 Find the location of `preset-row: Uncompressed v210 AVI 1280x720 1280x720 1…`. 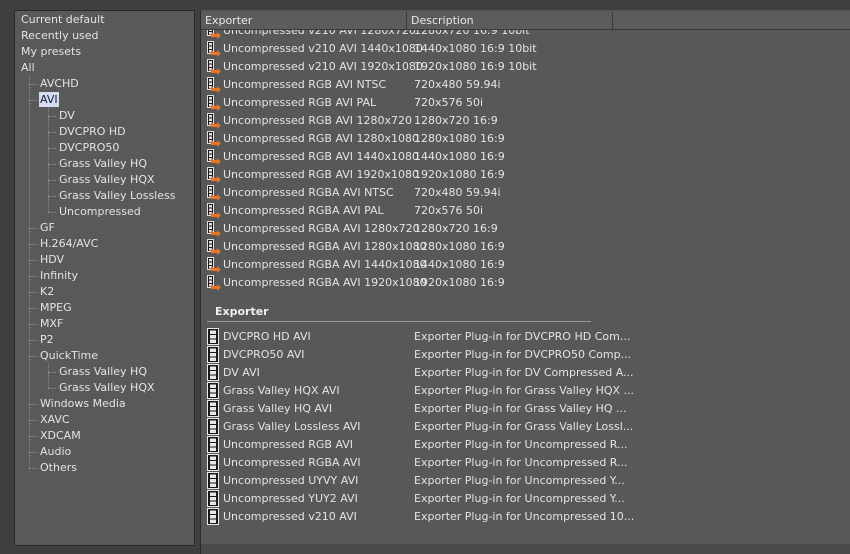

preset-row: Uncompressed v210 AVI 1280x720 1280x720 1… is located at coordinates (525, 35).